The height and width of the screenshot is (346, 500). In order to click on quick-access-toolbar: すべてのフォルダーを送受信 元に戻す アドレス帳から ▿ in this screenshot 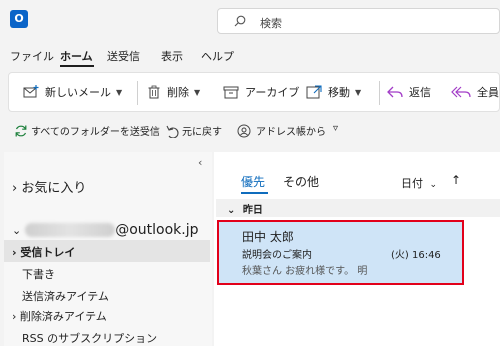, I will do `click(250, 131)`.